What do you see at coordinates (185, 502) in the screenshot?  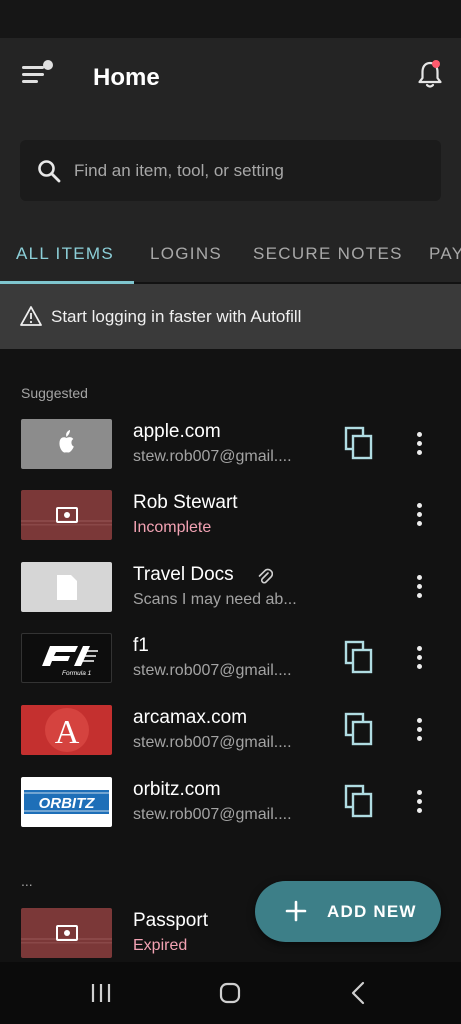 I see `item-title: Rob Stewart` at bounding box center [185, 502].